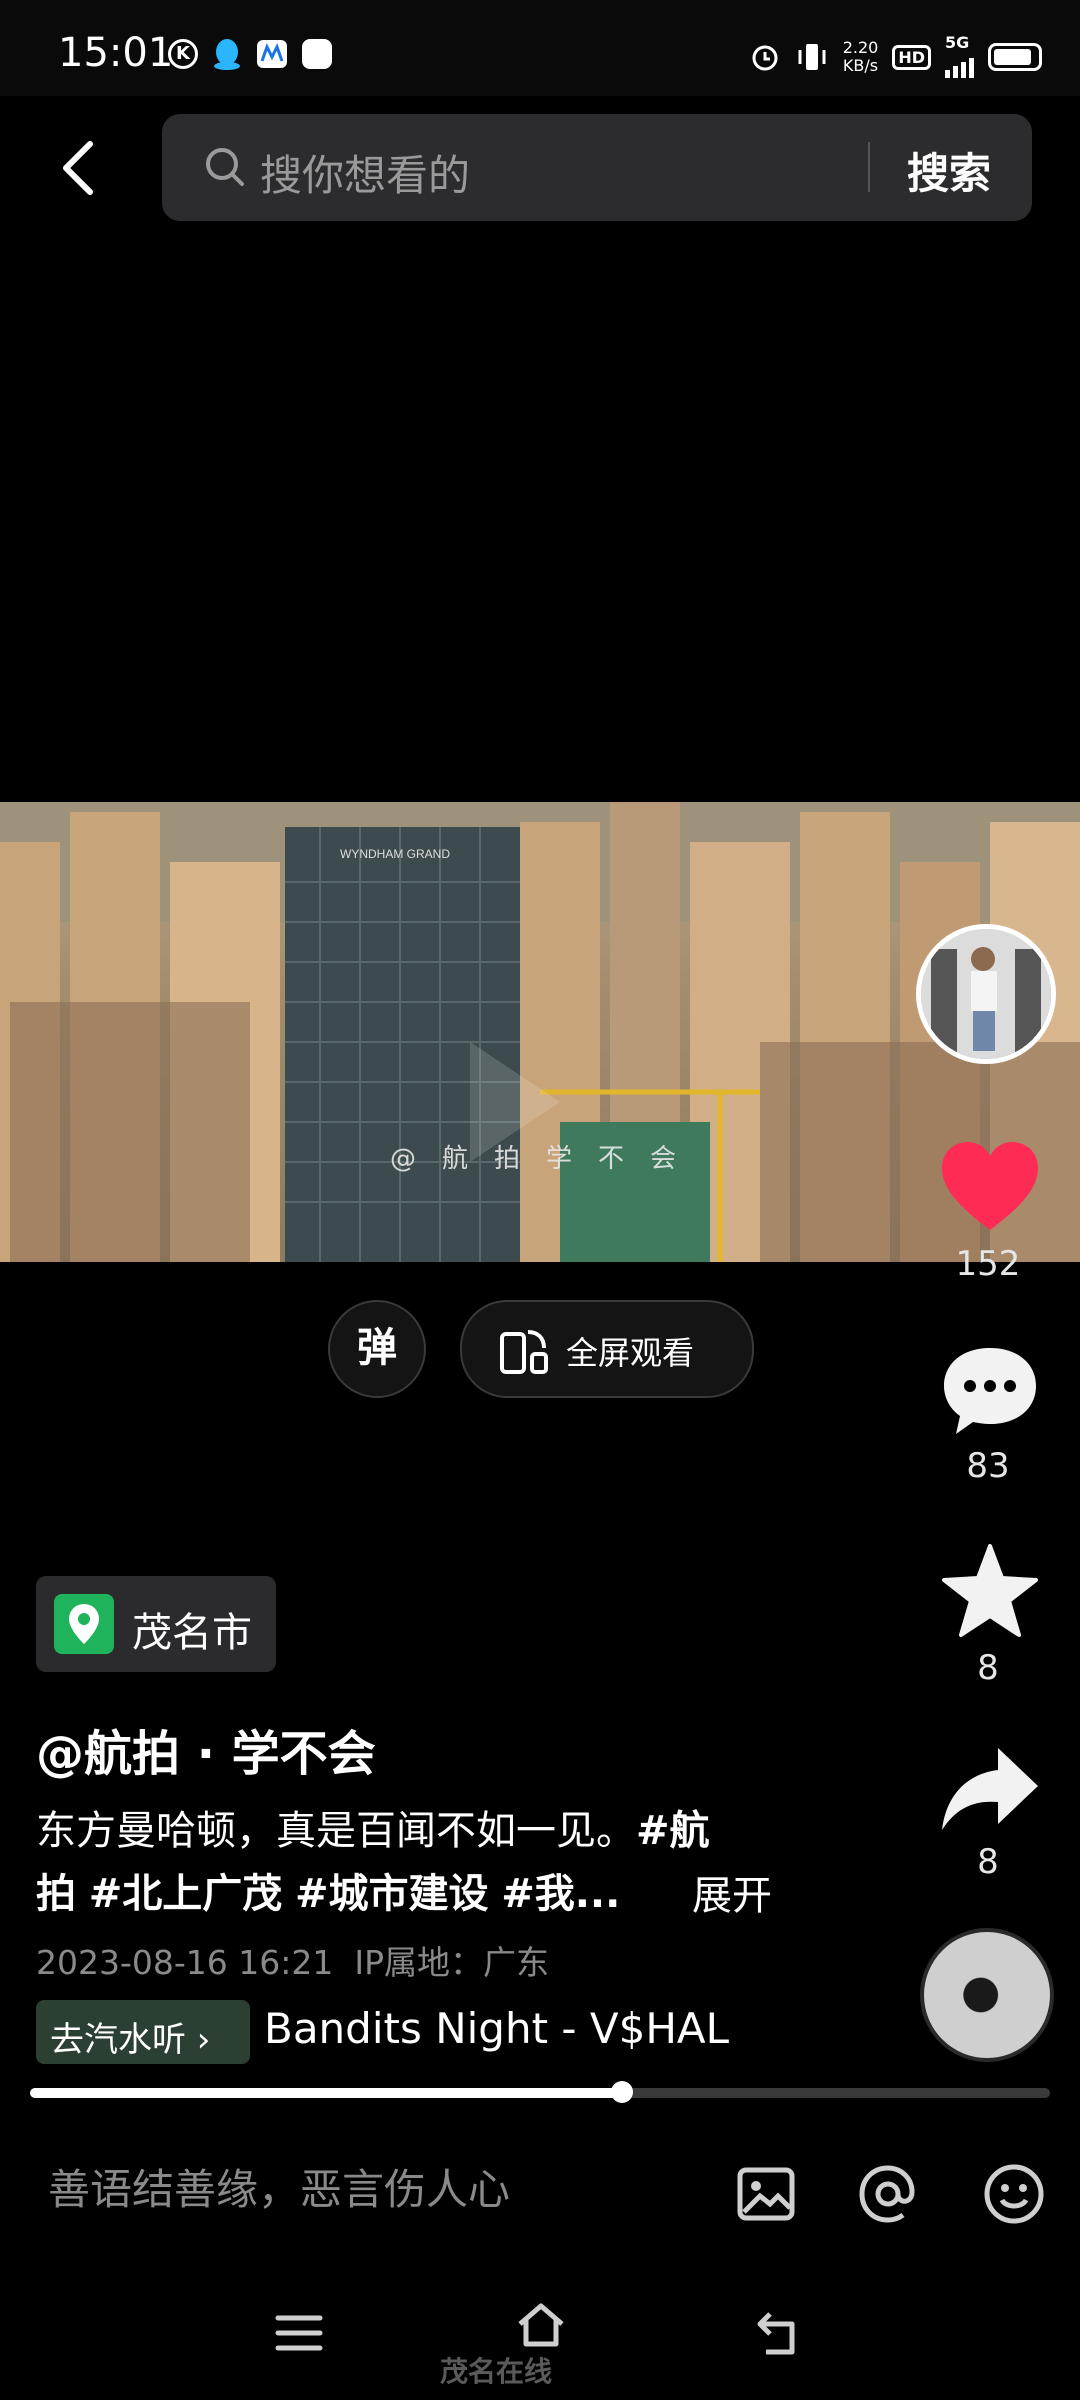 The width and height of the screenshot is (1080, 2400). Describe the element at coordinates (317, 54) in the screenshot. I see `square-icon` at that location.